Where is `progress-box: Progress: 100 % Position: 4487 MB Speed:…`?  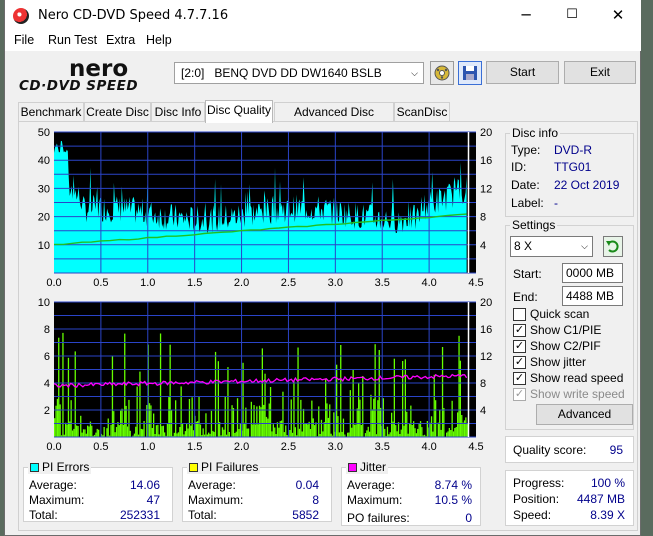 progress-box: Progress: 100 % Position: 4487 MB Speed:… is located at coordinates (569, 498).